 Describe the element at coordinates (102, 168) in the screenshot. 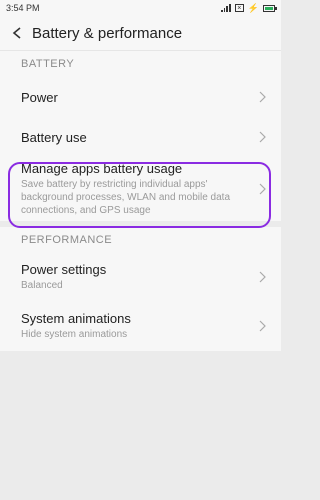

I see `item-title: Manage apps battery usage` at that location.